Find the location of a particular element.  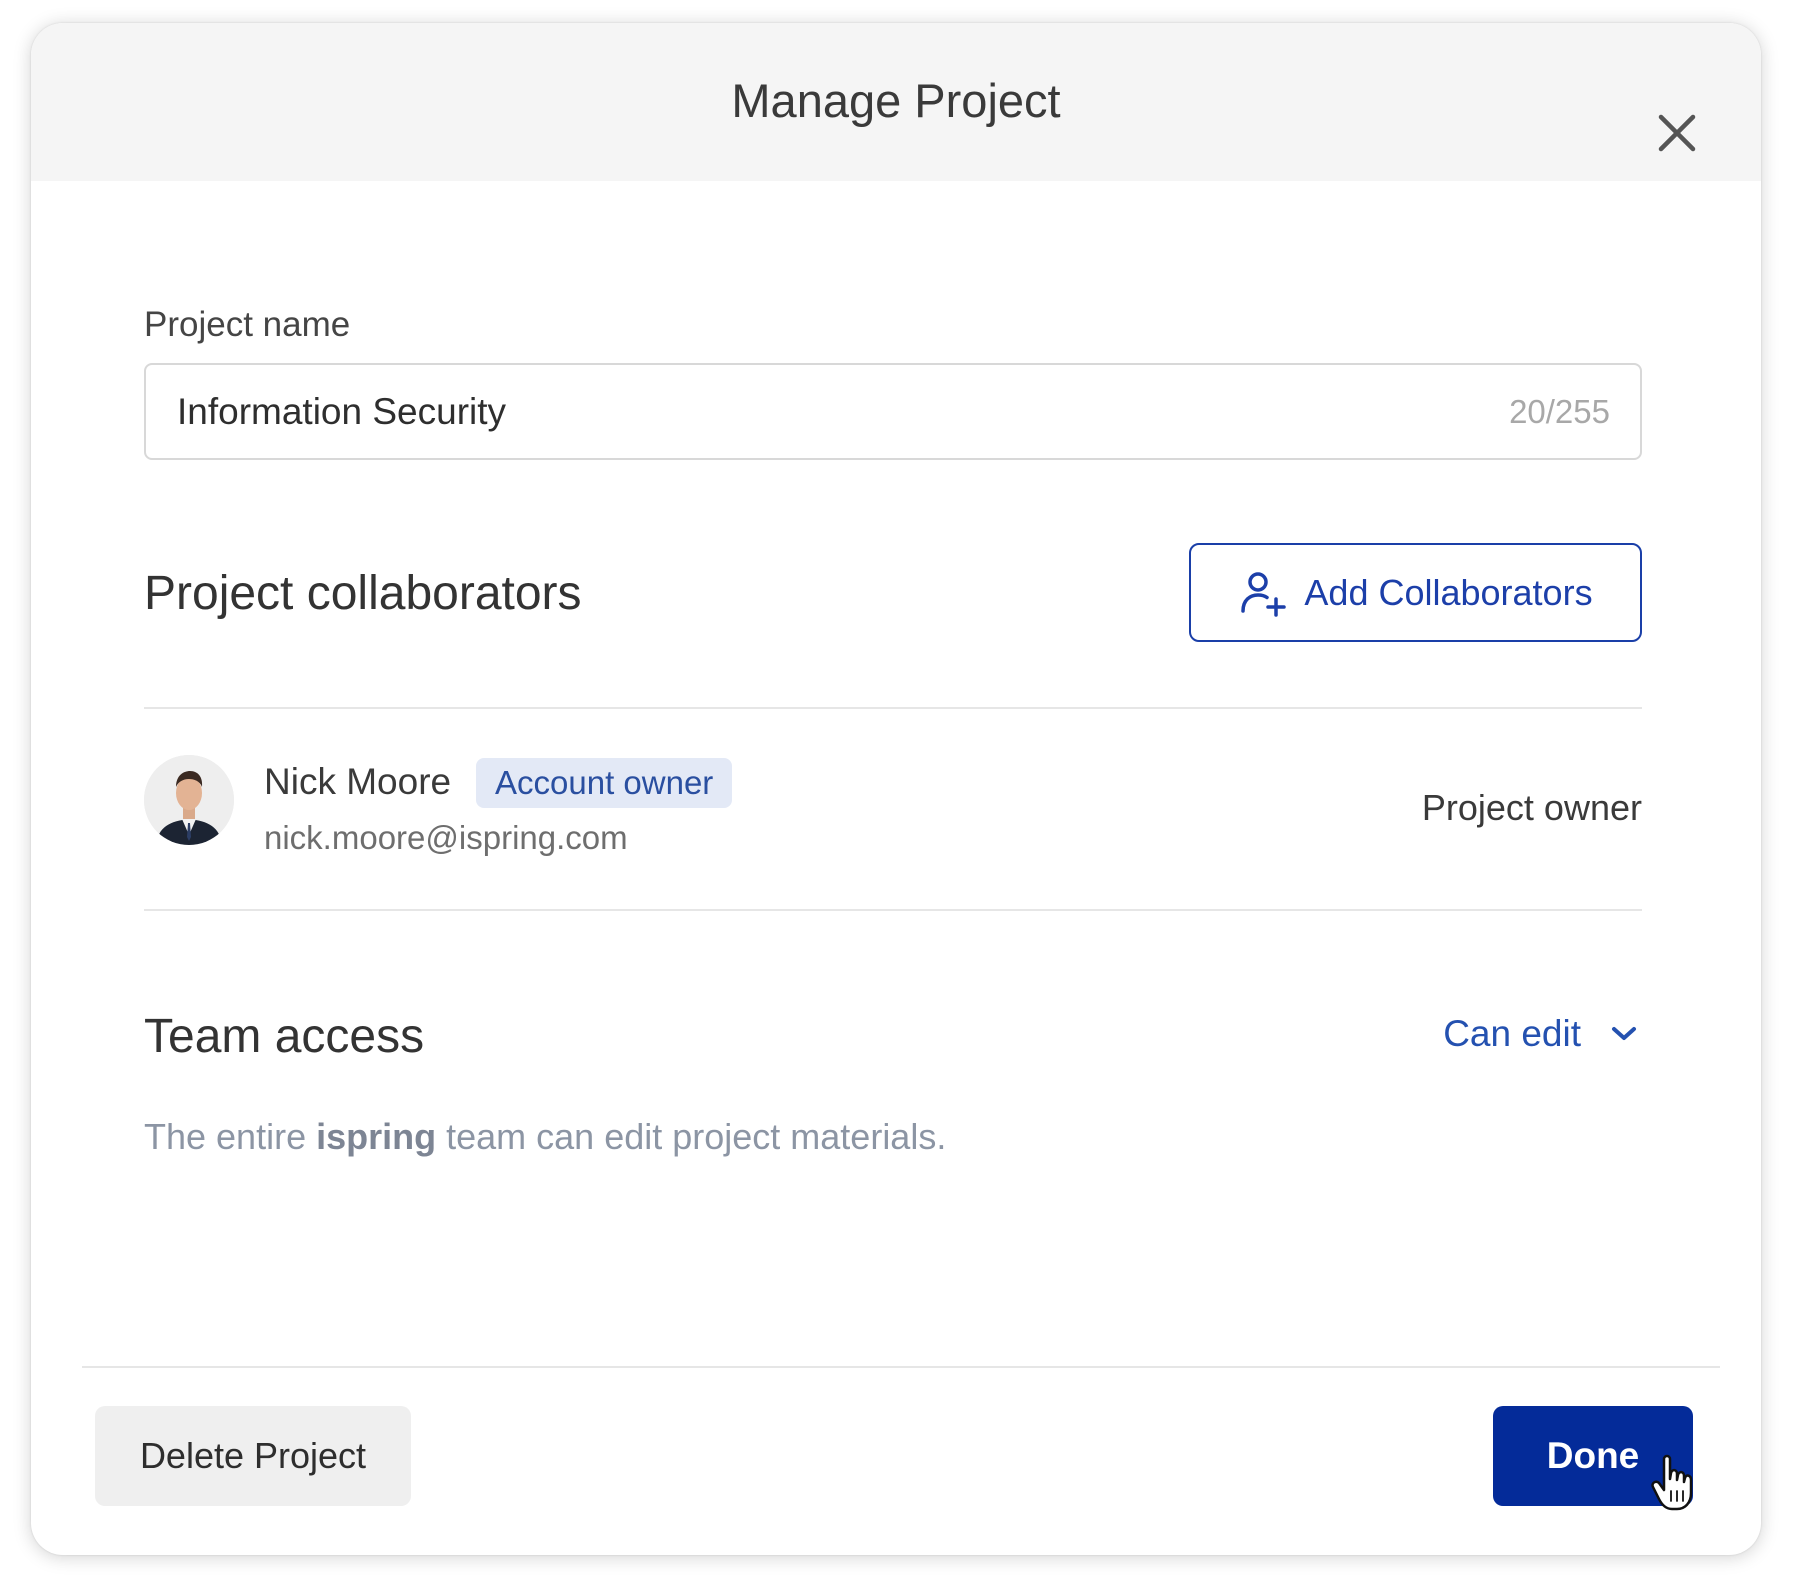

account-owner-badge: Account owner is located at coordinates (604, 783).